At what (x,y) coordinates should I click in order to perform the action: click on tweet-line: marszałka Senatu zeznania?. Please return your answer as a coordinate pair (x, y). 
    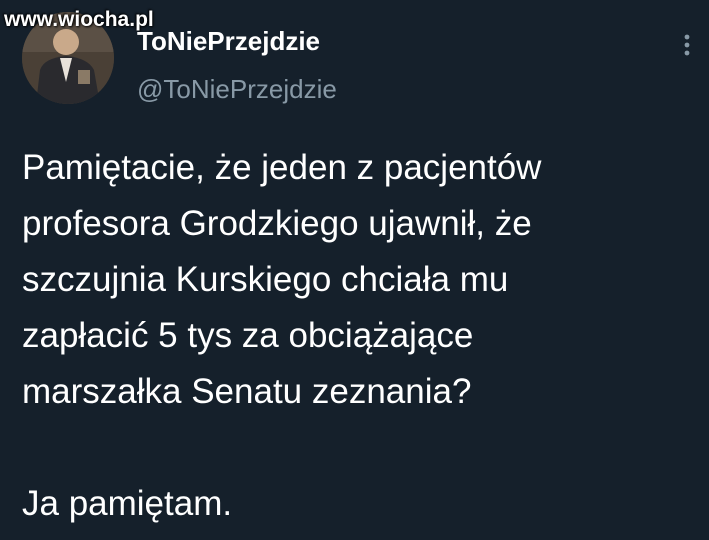
    Looking at the image, I should click on (247, 391).